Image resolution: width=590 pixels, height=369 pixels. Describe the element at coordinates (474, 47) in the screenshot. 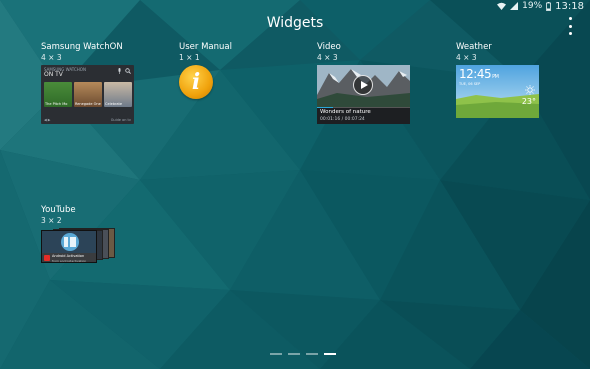

I see `widget-name: Weather` at that location.